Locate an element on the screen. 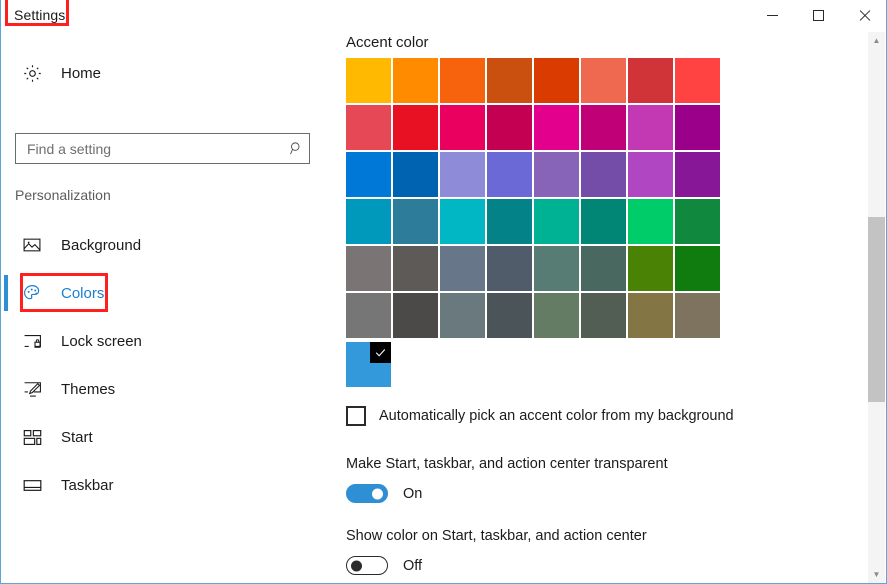 The width and height of the screenshot is (887, 584). maximize-button is located at coordinates (818, 15).